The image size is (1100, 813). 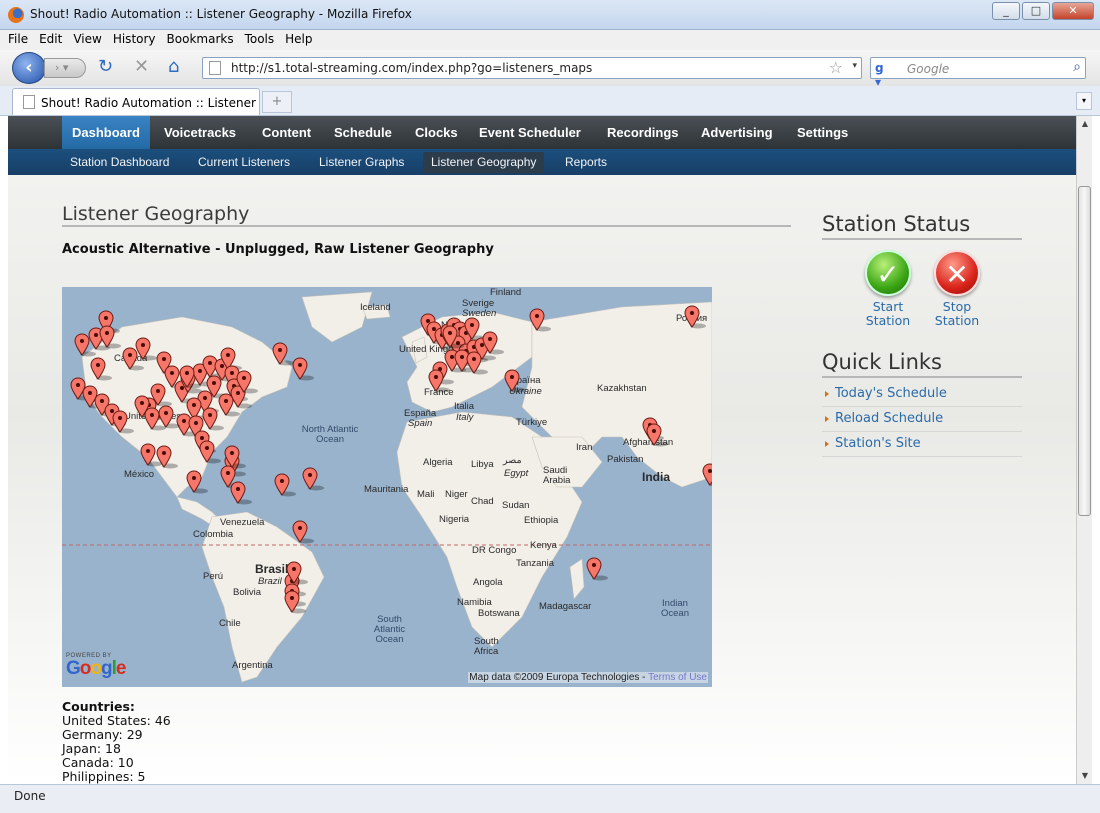 What do you see at coordinates (957, 321) in the screenshot?
I see `stop-label-2: Station` at bounding box center [957, 321].